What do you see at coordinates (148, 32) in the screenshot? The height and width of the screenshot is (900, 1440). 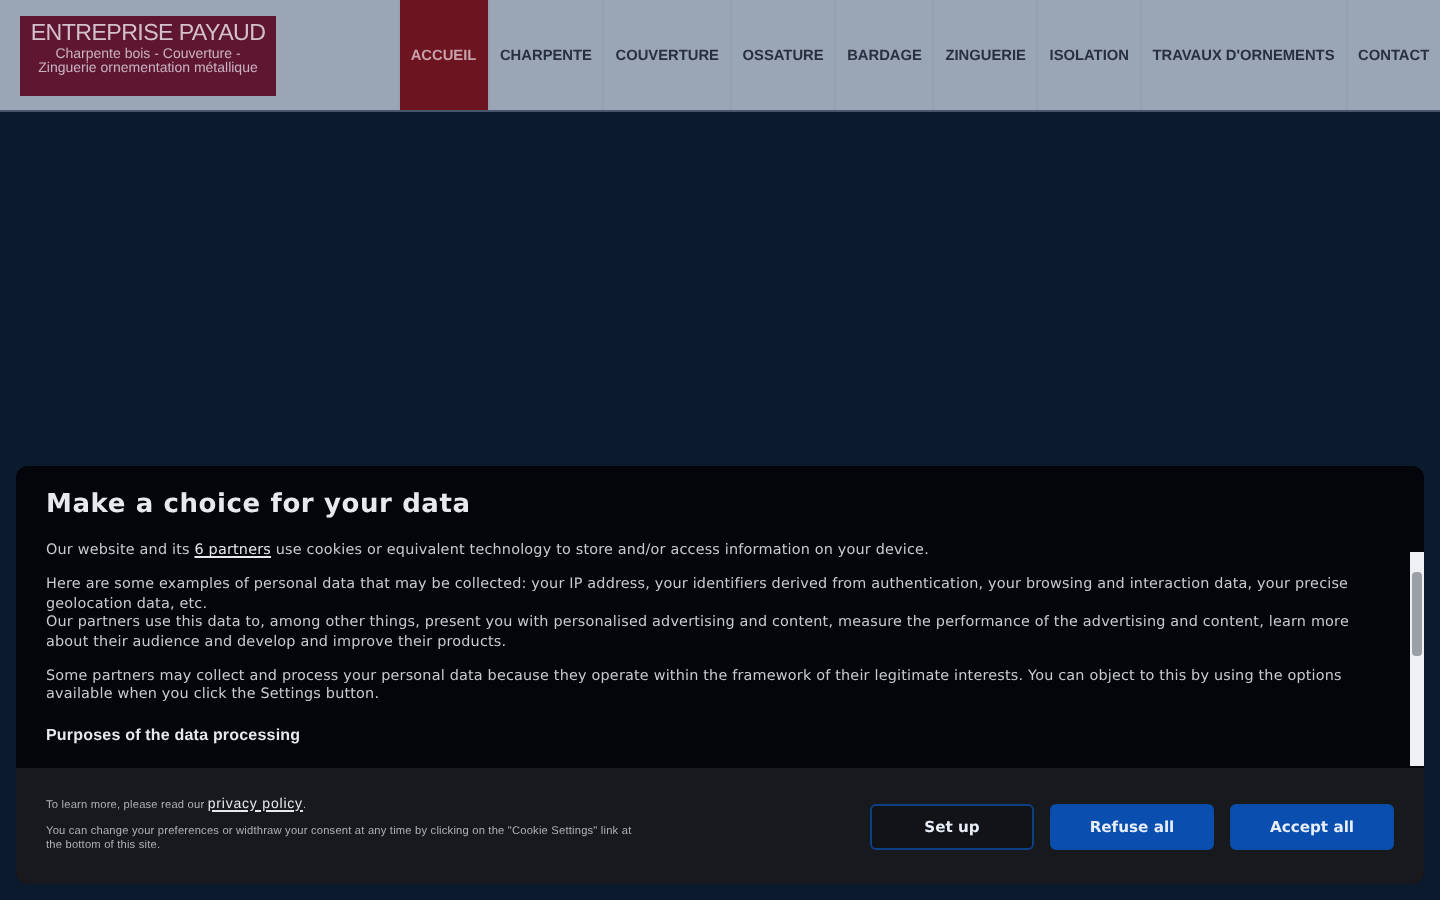 I see `logo-title: ENTREPRISE PAYAUD` at bounding box center [148, 32].